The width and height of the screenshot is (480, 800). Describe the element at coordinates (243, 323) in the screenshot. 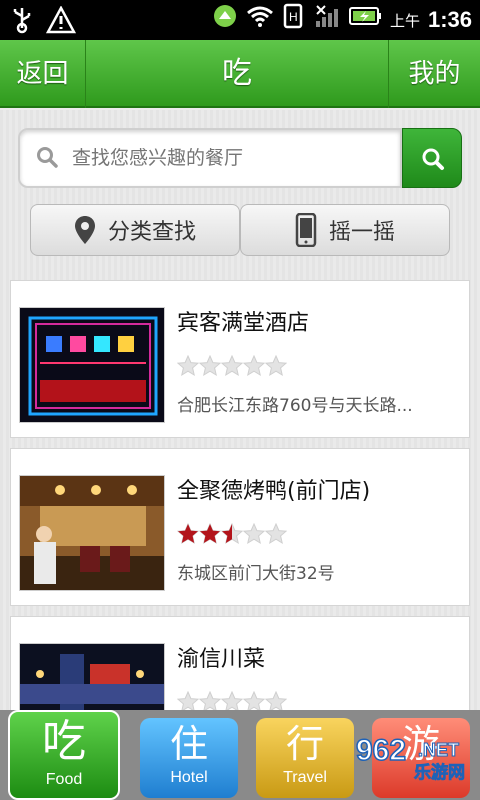

I see `restaurant-name: 宾客满堂酒店` at that location.